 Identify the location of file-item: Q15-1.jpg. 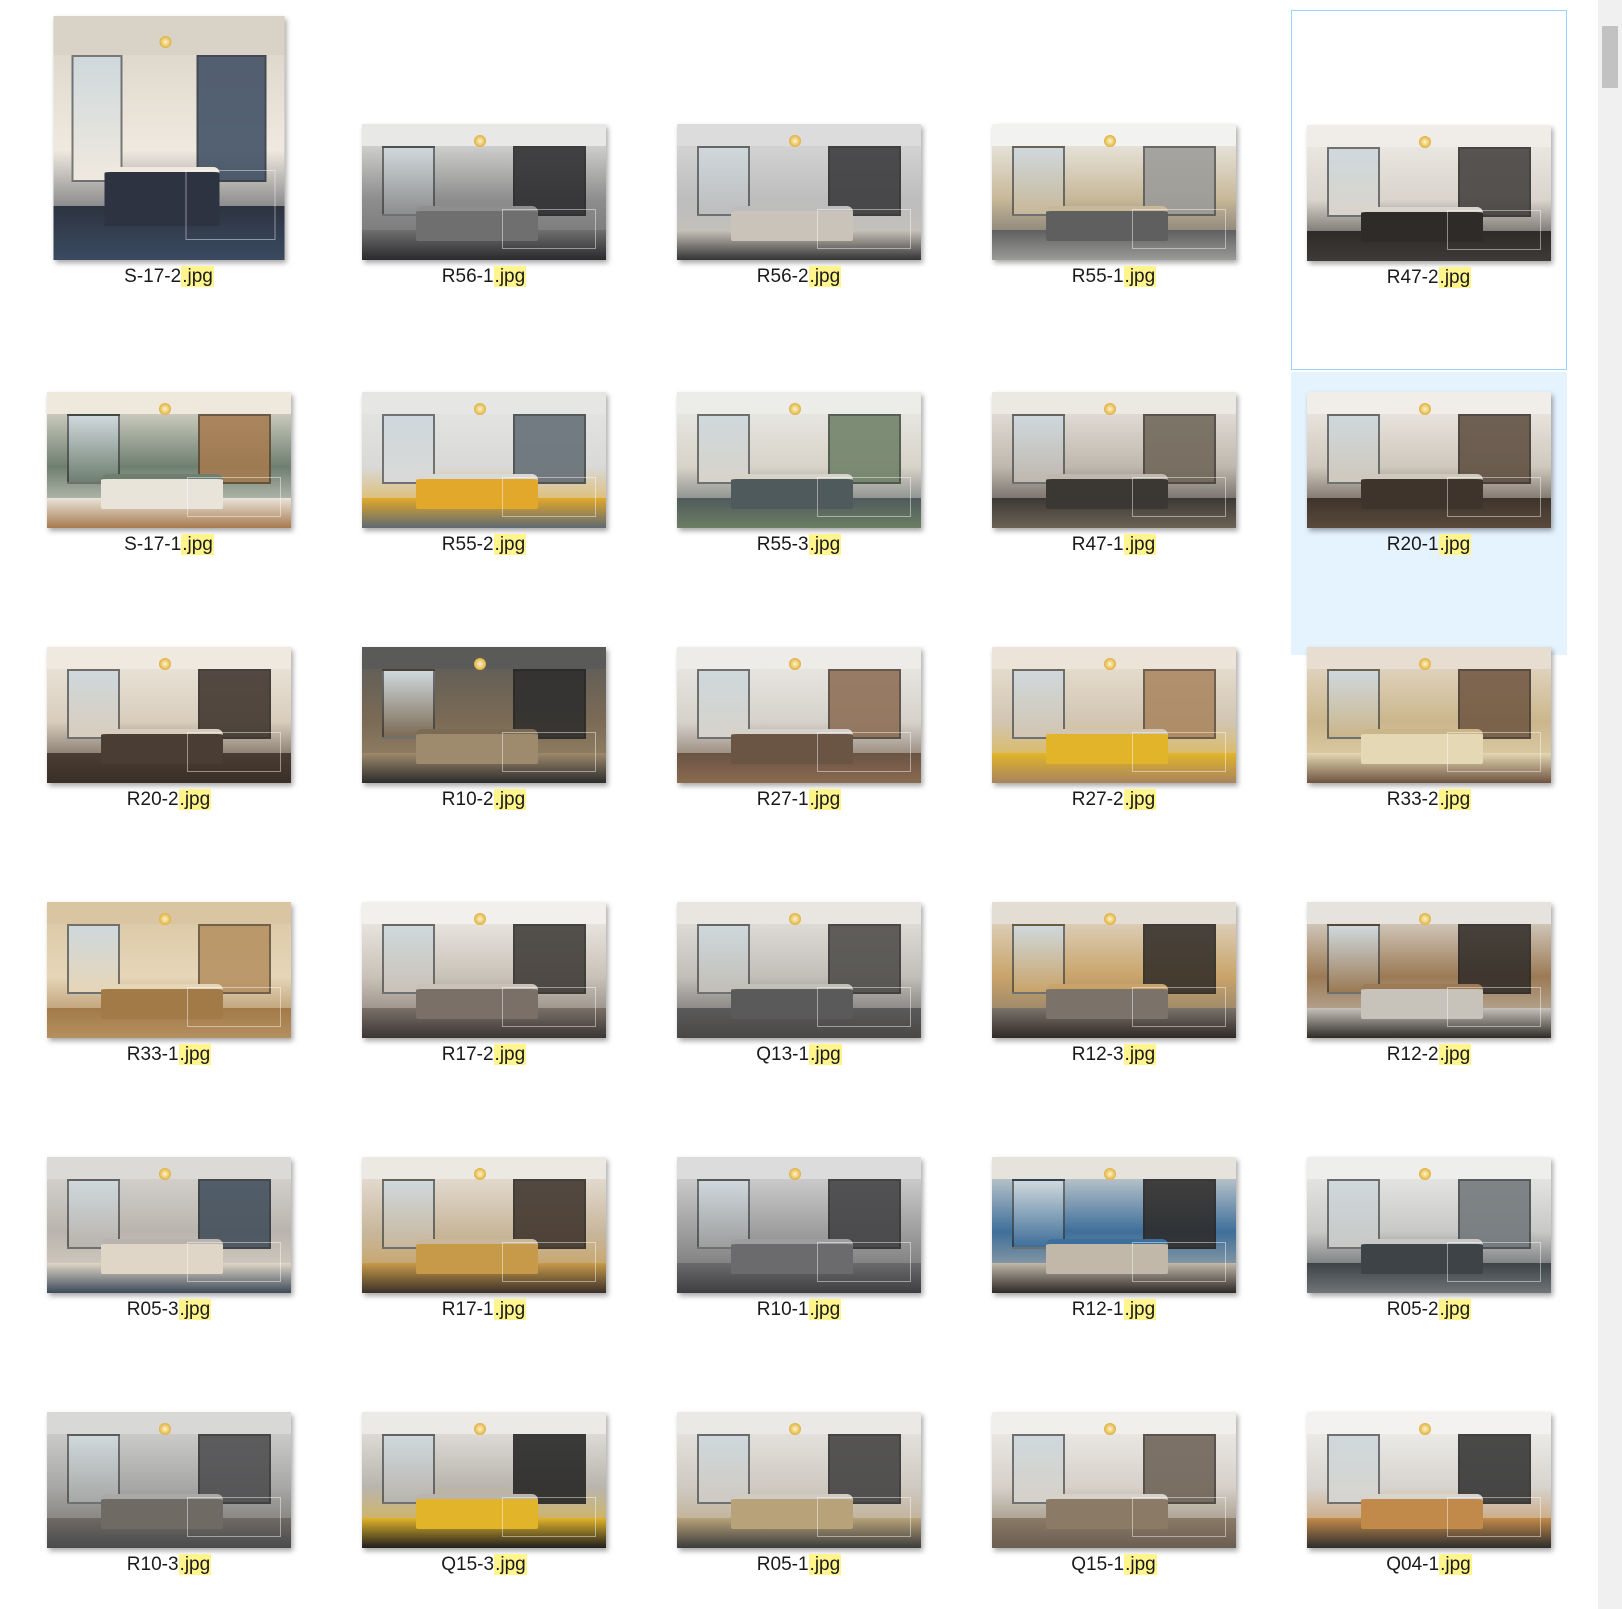
(1114, 1500).